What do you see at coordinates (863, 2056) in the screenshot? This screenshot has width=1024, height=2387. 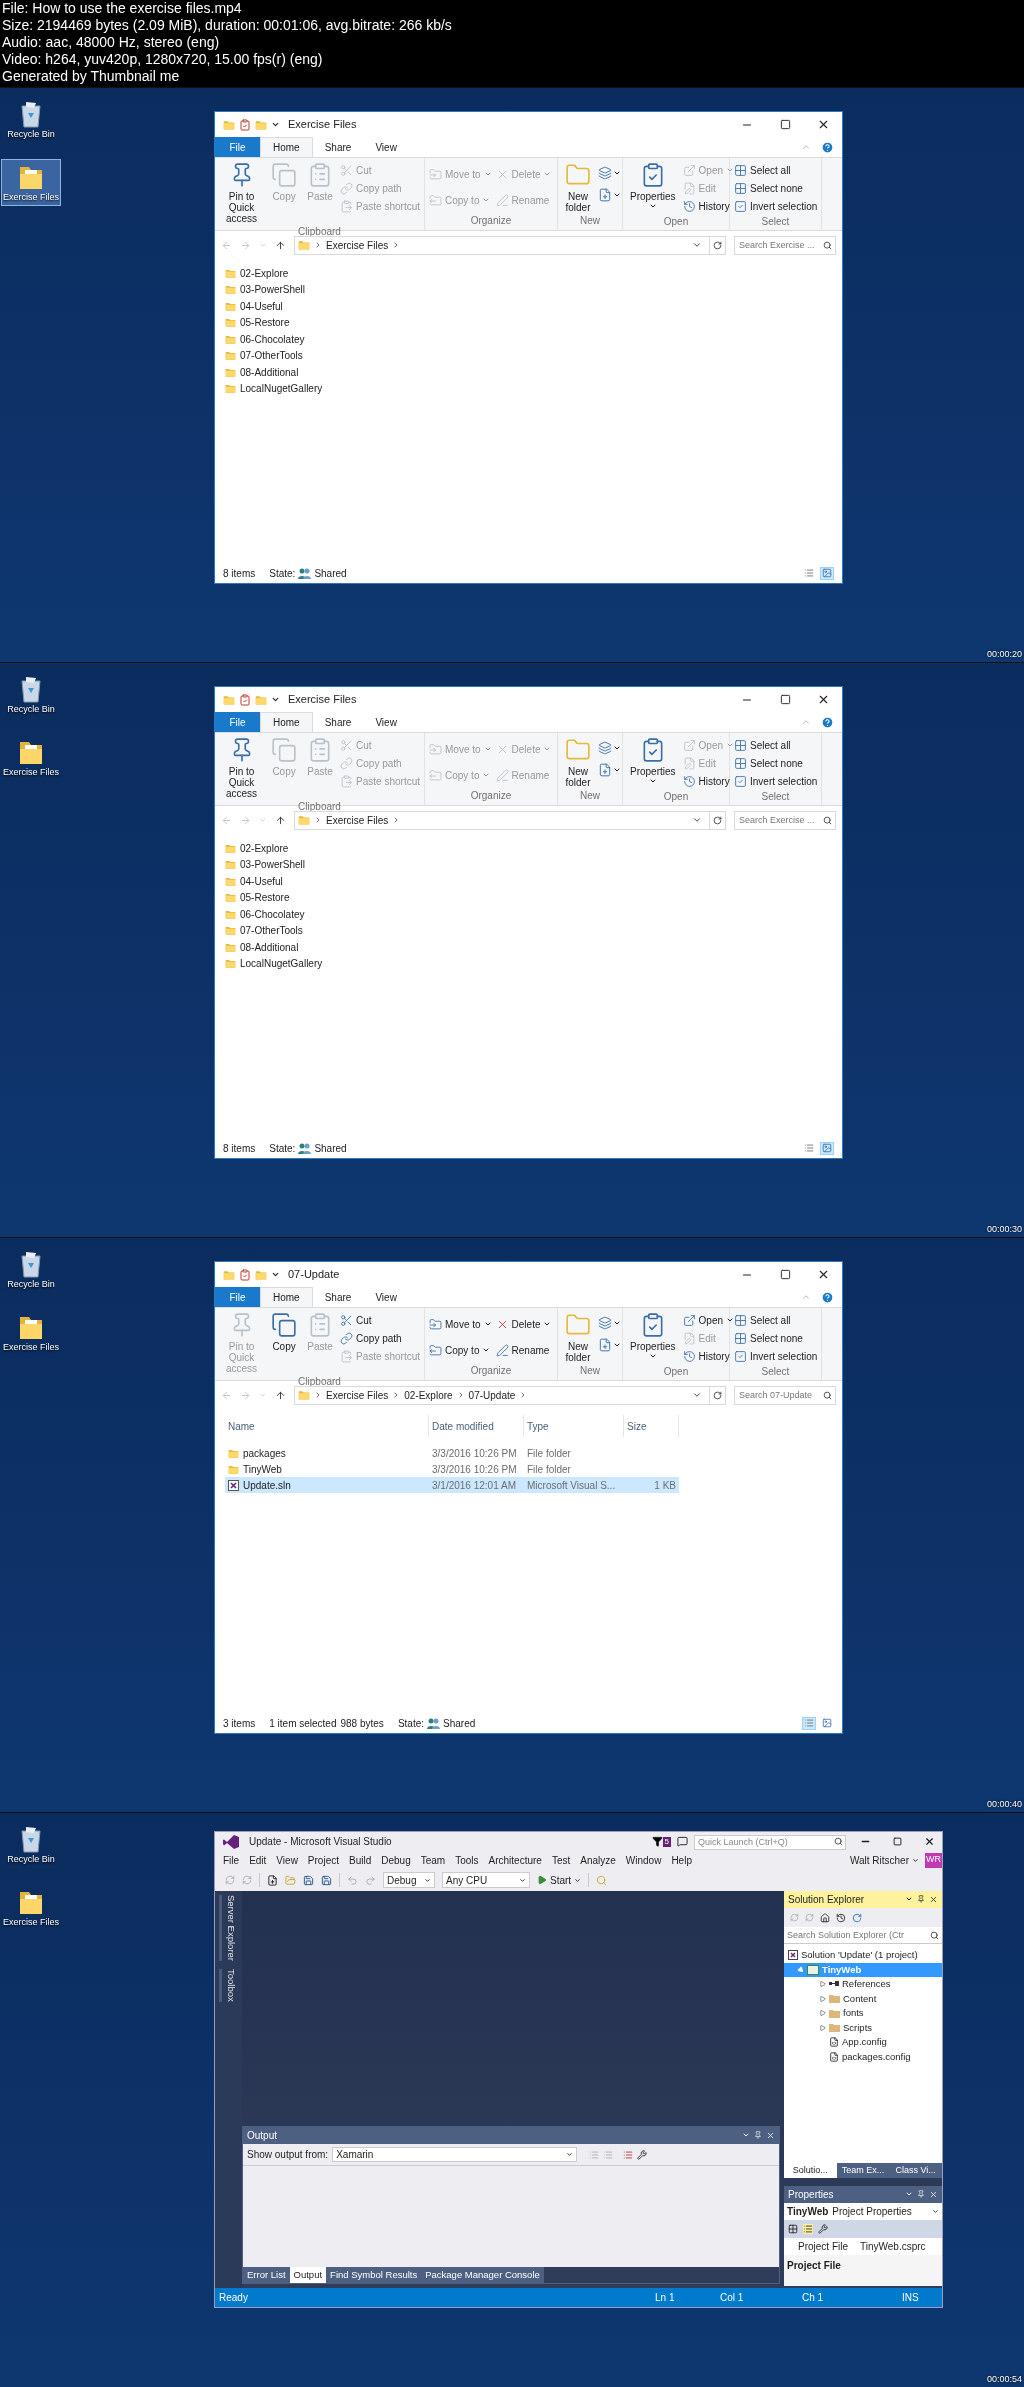 I see `tree-item: packages.config` at bounding box center [863, 2056].